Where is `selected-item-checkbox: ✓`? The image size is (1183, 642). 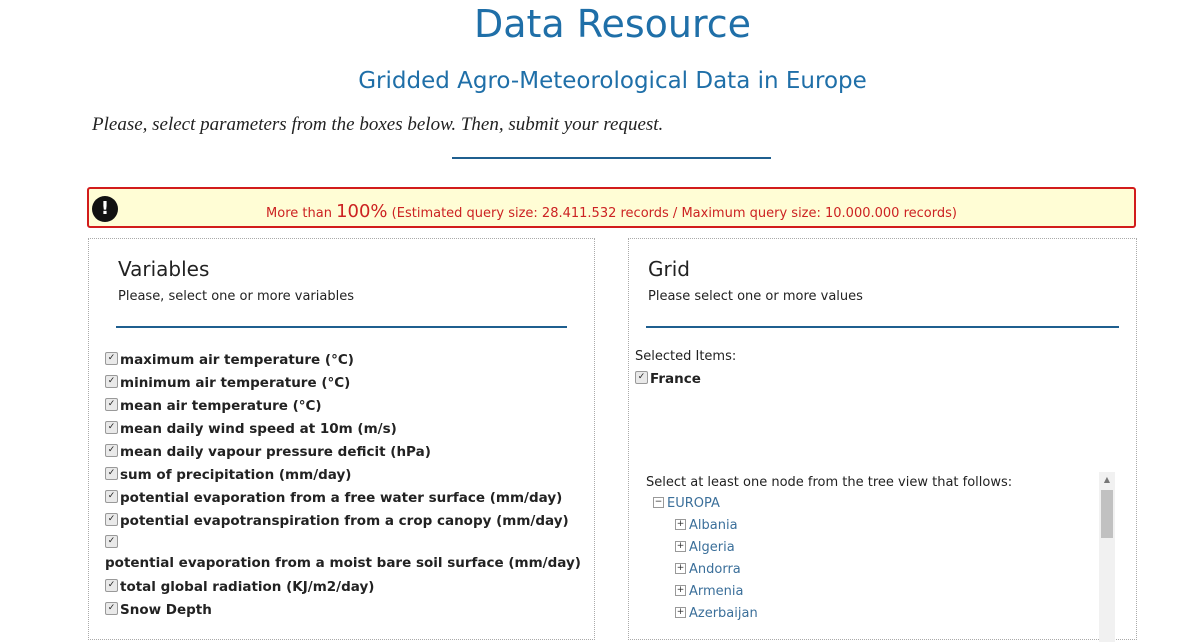 selected-item-checkbox: ✓ is located at coordinates (641, 377).